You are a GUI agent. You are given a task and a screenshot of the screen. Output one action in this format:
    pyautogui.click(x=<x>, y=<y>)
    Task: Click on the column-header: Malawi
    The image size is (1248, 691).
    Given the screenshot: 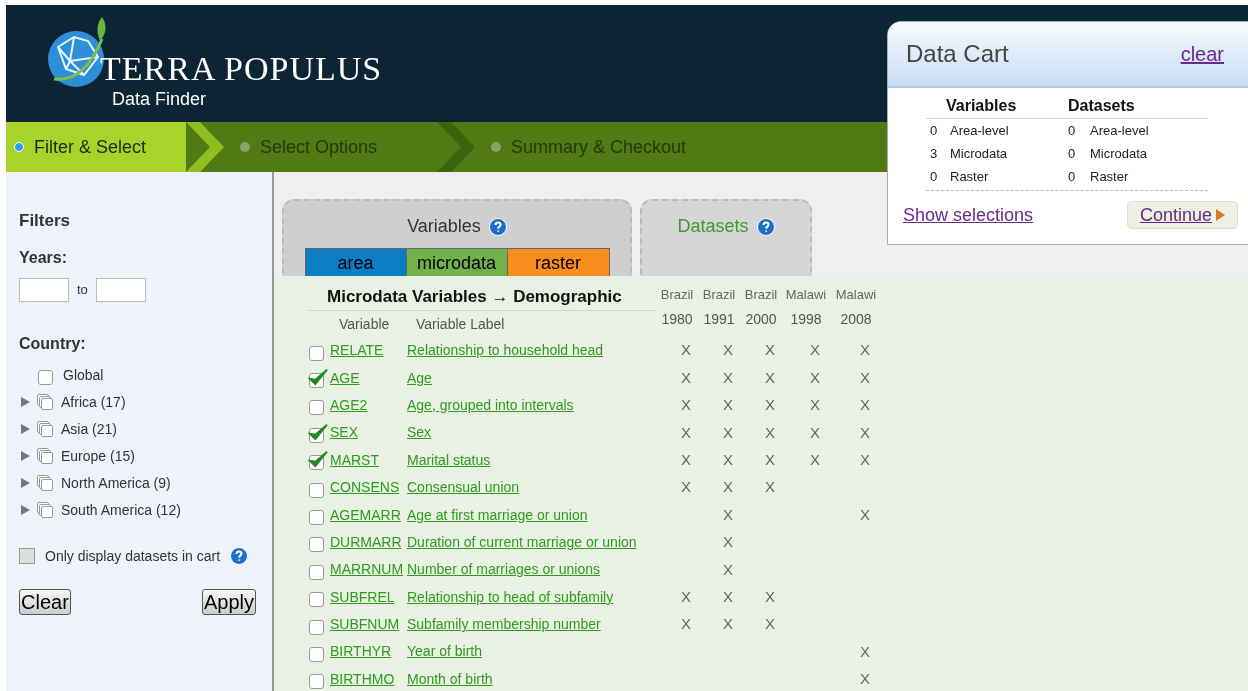 What is the action you would take?
    pyautogui.click(x=806, y=295)
    